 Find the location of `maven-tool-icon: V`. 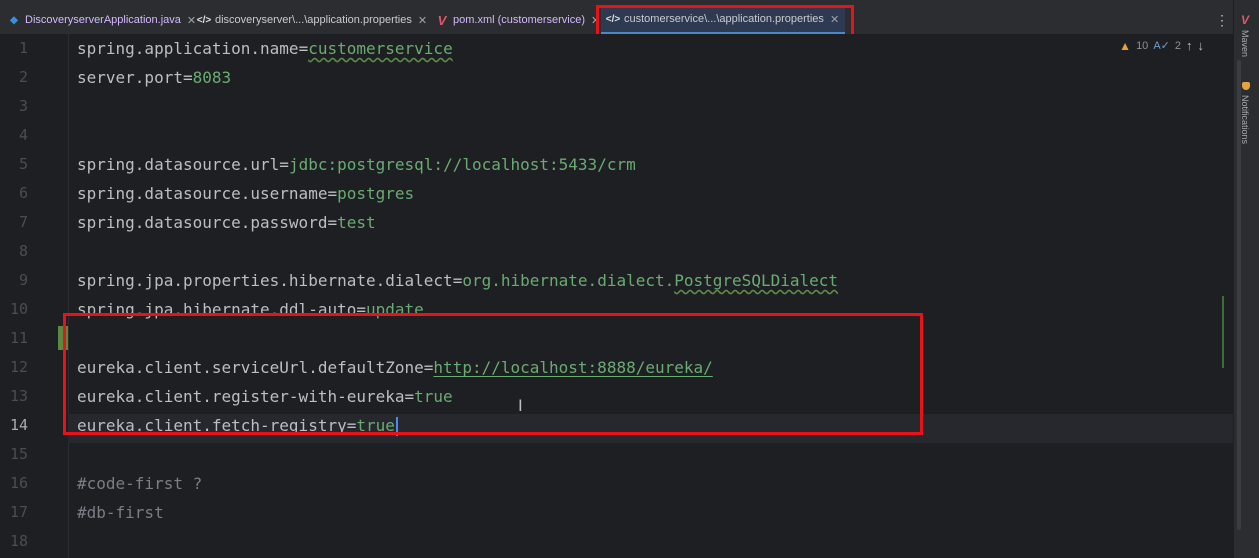

maven-tool-icon: V is located at coordinates (1245, 20).